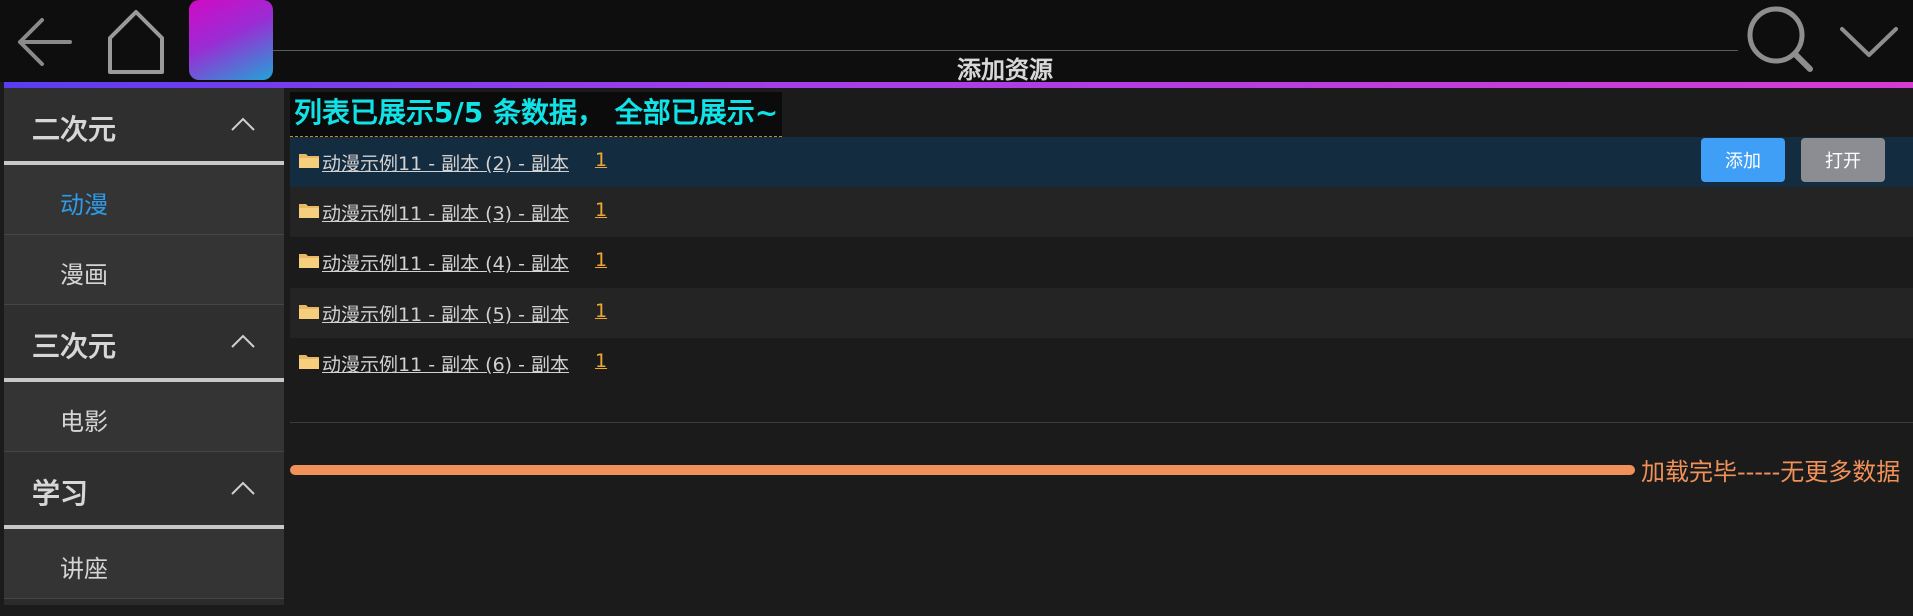  Describe the element at coordinates (1101, 313) in the screenshot. I see `list-item: 动漫示例11 - 副本 (5) - 副本 1` at that location.